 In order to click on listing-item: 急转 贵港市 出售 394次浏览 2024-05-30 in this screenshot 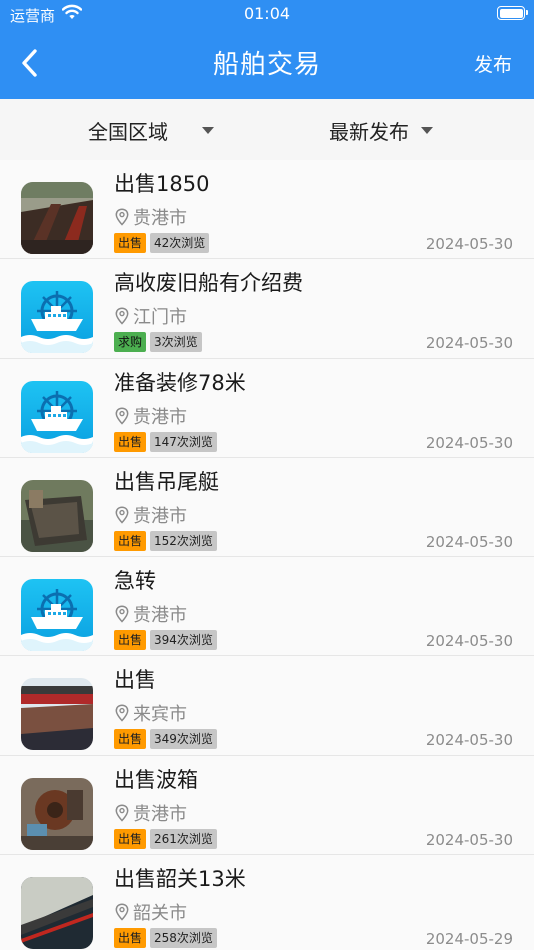, I will do `click(267, 607)`.